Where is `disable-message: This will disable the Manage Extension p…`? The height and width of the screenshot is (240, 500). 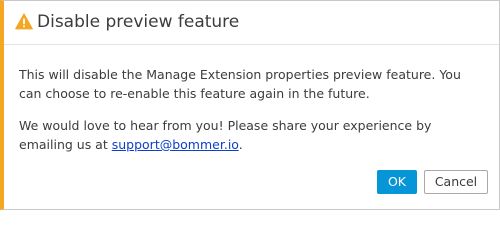 disable-message: This will disable the Manage Extension p… is located at coordinates (240, 84).